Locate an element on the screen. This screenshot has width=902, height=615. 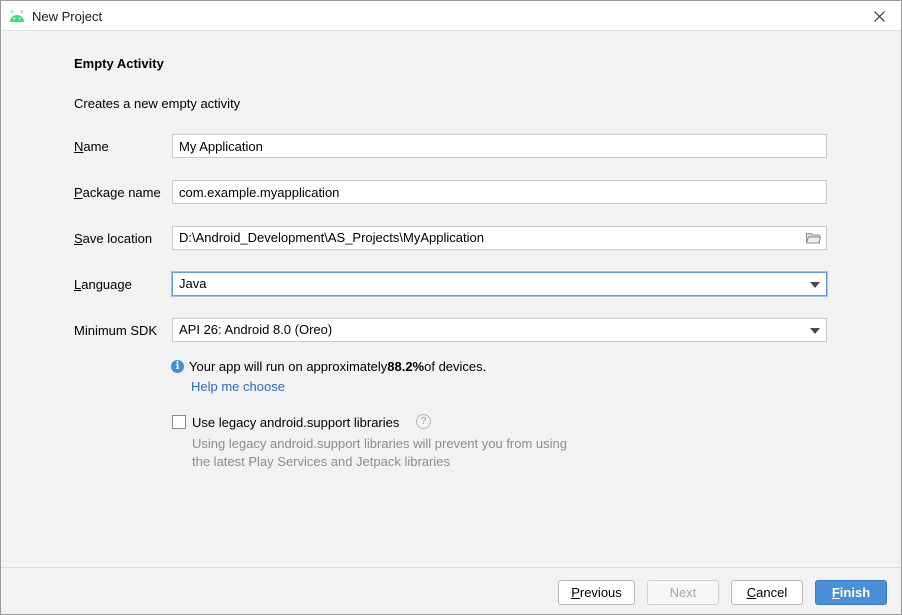
previous-button: Previous is located at coordinates (596, 592).